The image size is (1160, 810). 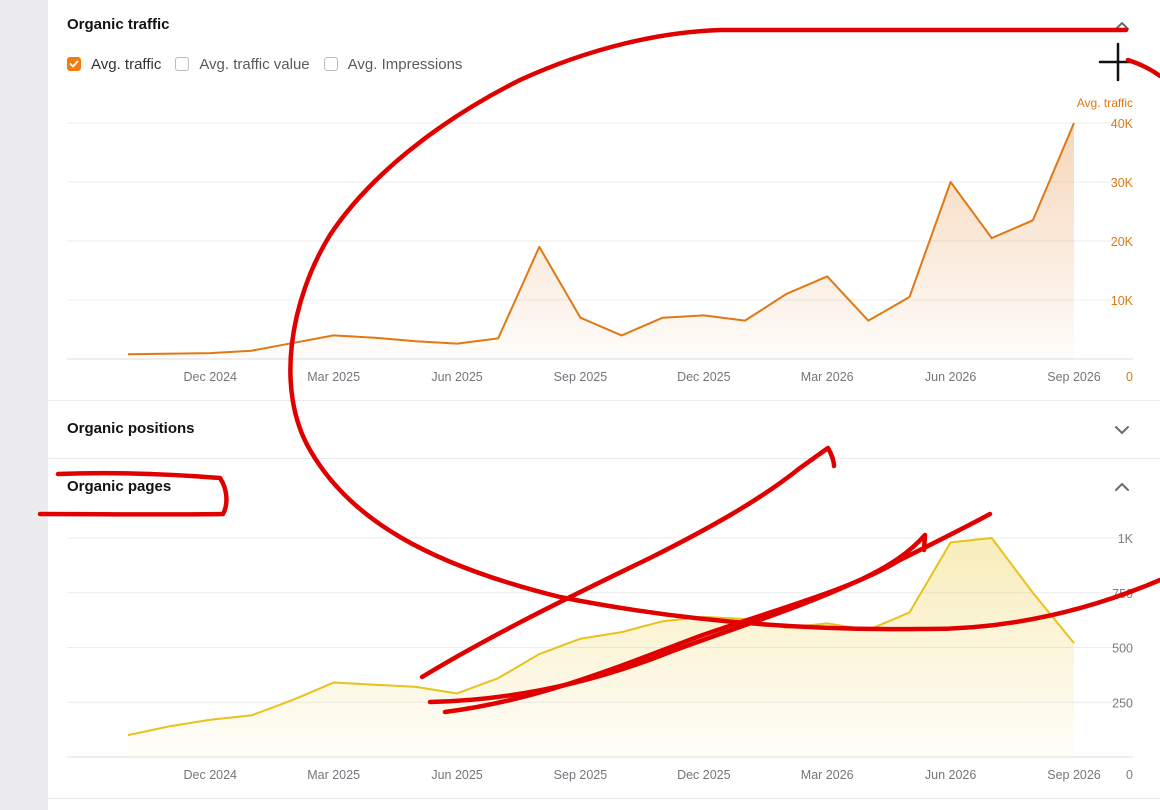 What do you see at coordinates (1126, 539) in the screenshot?
I see `y-tick-label: 1K` at bounding box center [1126, 539].